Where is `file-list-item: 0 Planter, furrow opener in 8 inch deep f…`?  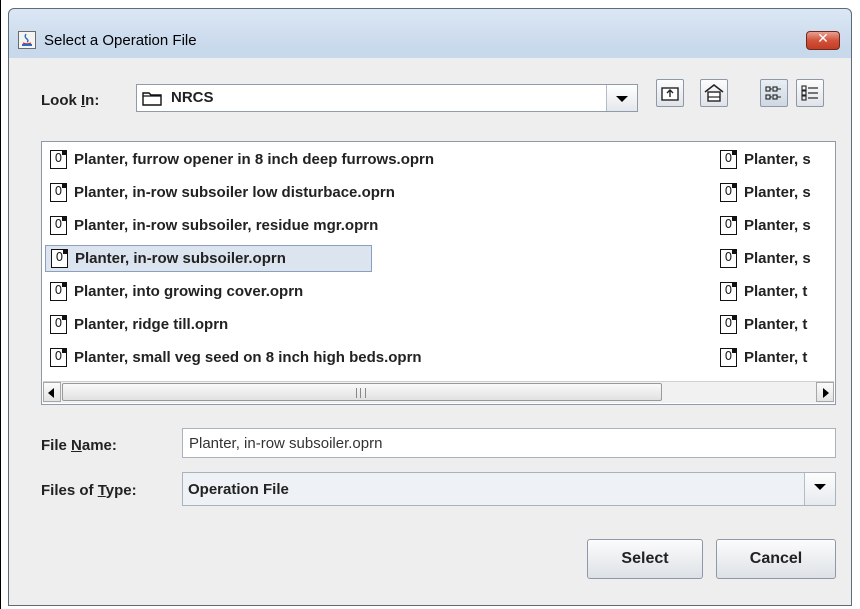 file-list-item: 0 Planter, furrow opener in 8 inch deep f… is located at coordinates (239, 159).